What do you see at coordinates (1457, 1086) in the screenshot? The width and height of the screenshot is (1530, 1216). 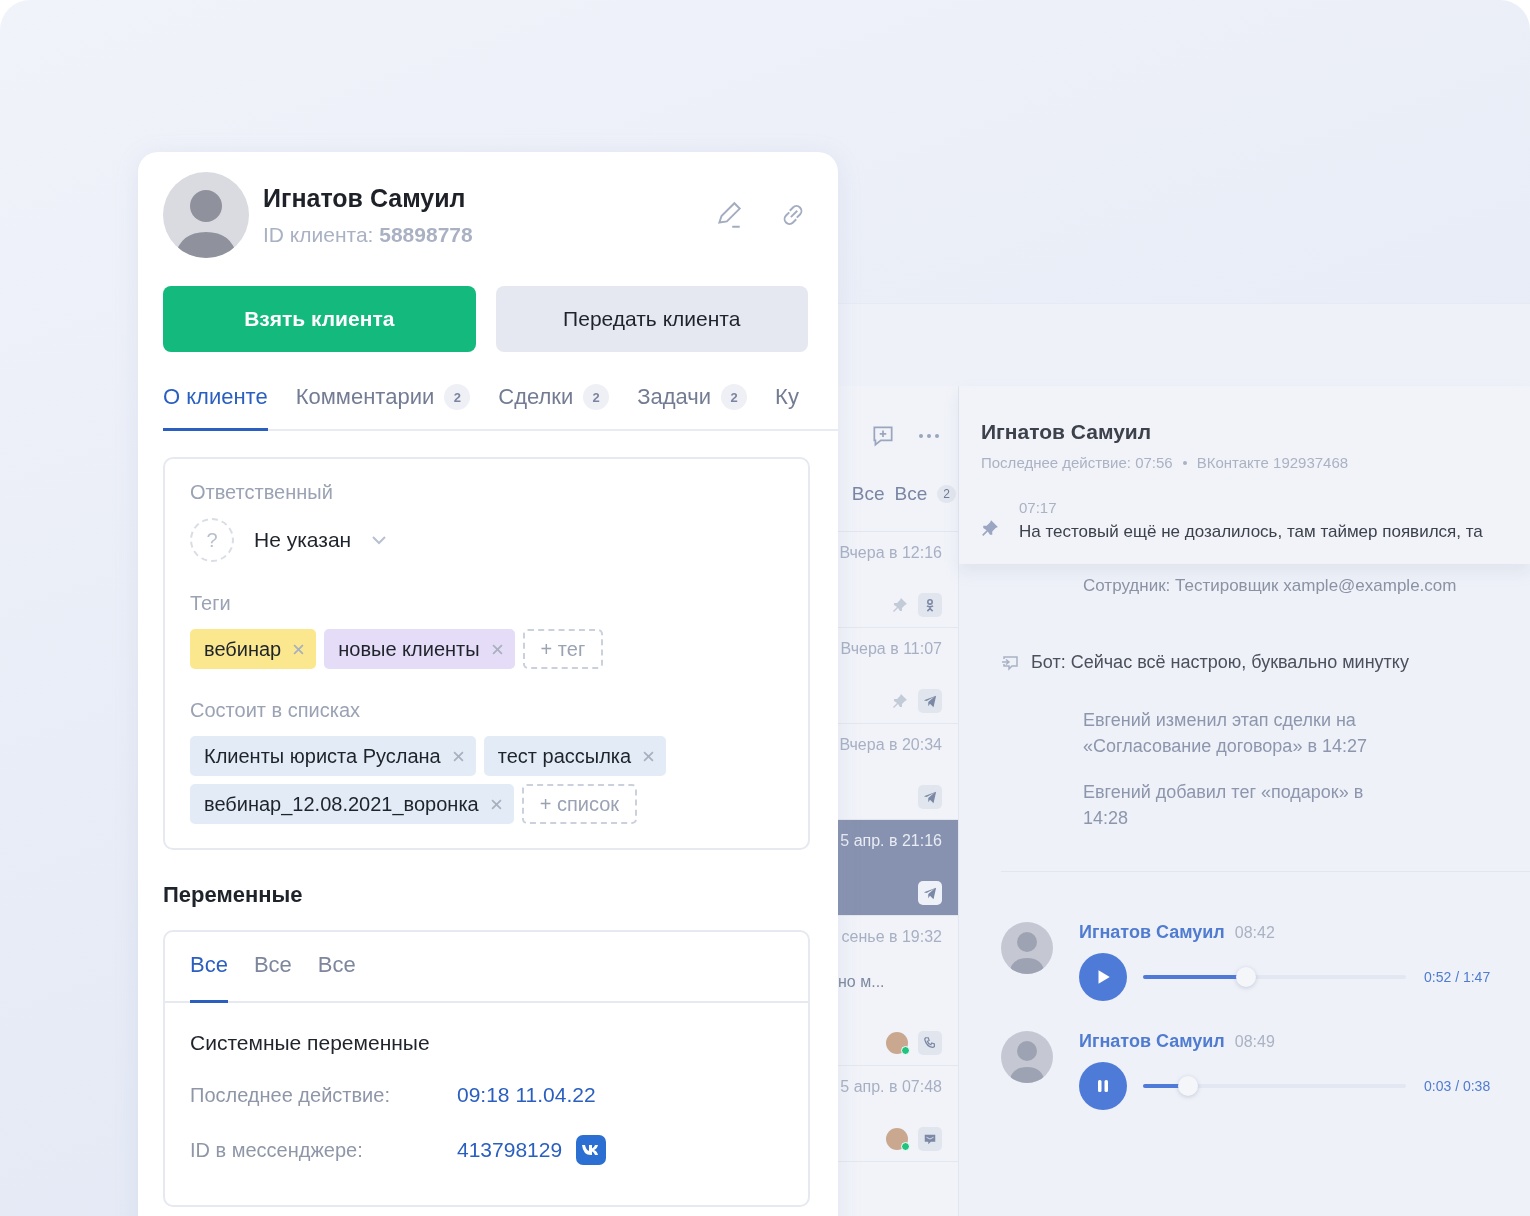 I see `audio-duration: 0:03 / 0:38` at bounding box center [1457, 1086].